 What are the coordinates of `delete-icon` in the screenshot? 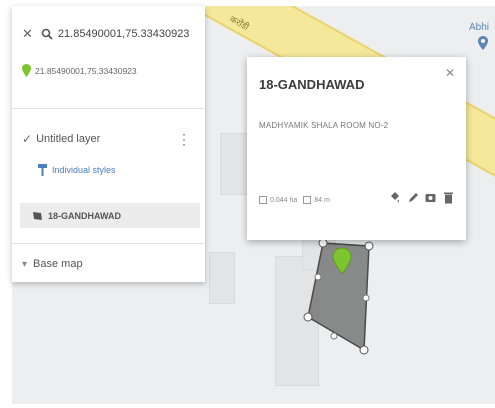 It's located at (448, 197).